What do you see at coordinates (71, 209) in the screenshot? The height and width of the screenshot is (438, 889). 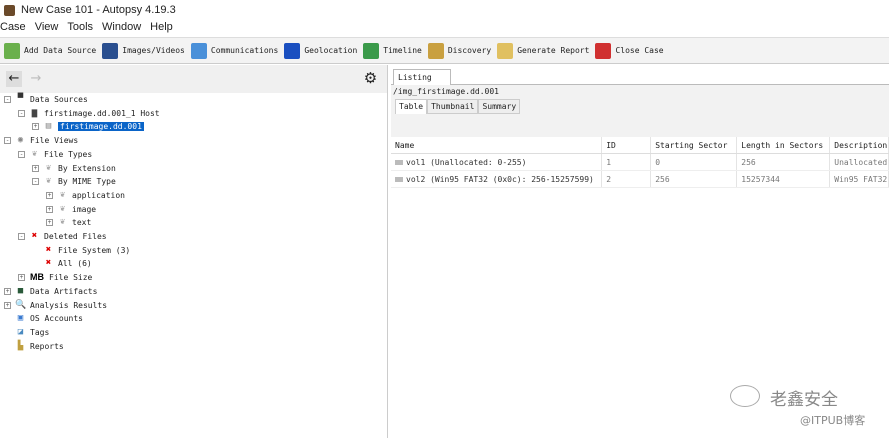 I see `tree-node-image: + ❦ image` at bounding box center [71, 209].